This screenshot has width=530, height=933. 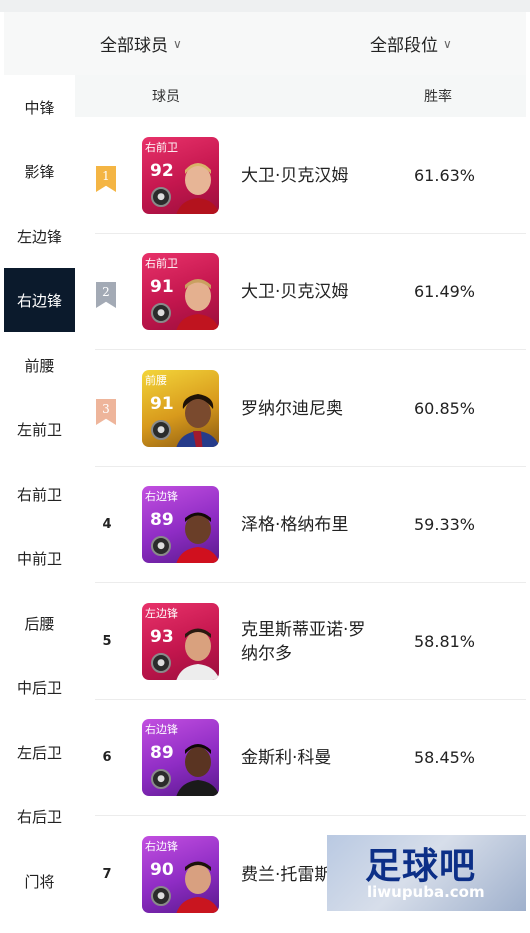 I want to click on player-card: 左边锋 93 ●, so click(x=180, y=641).